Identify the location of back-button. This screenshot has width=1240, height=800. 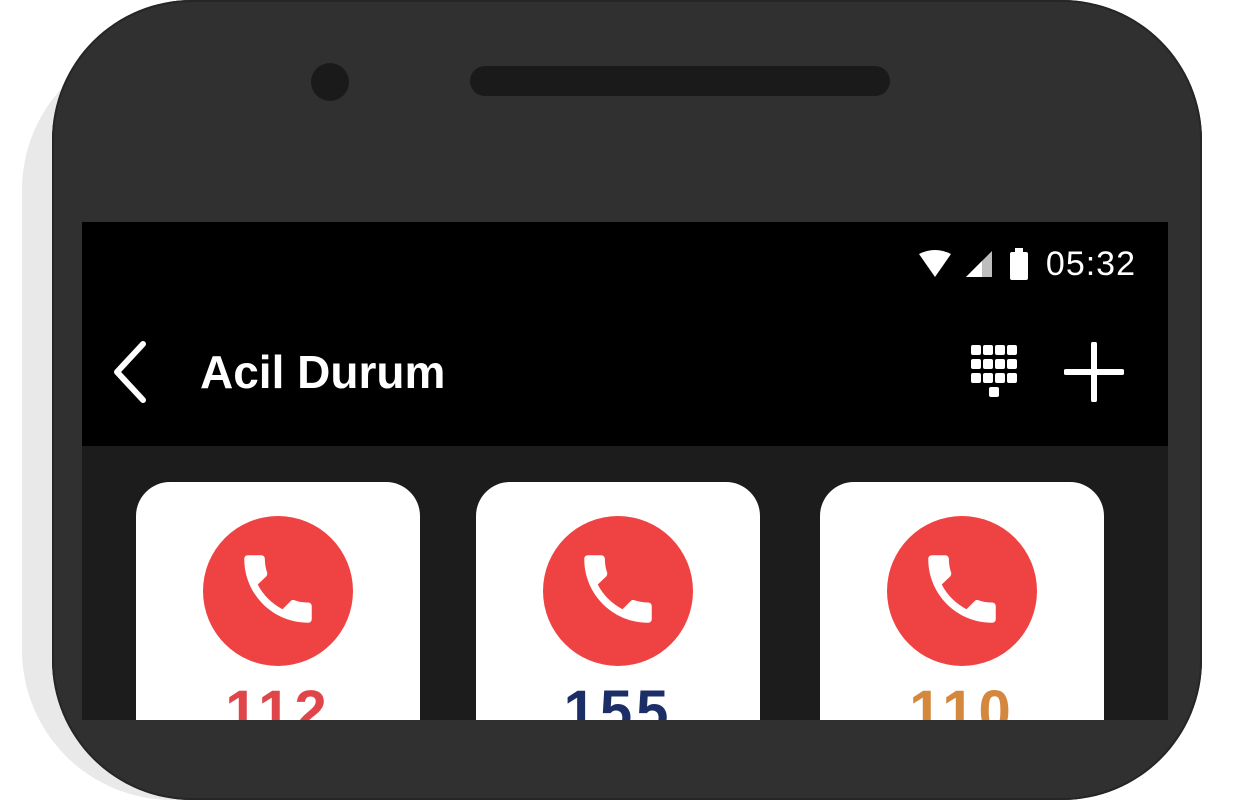
(129, 374).